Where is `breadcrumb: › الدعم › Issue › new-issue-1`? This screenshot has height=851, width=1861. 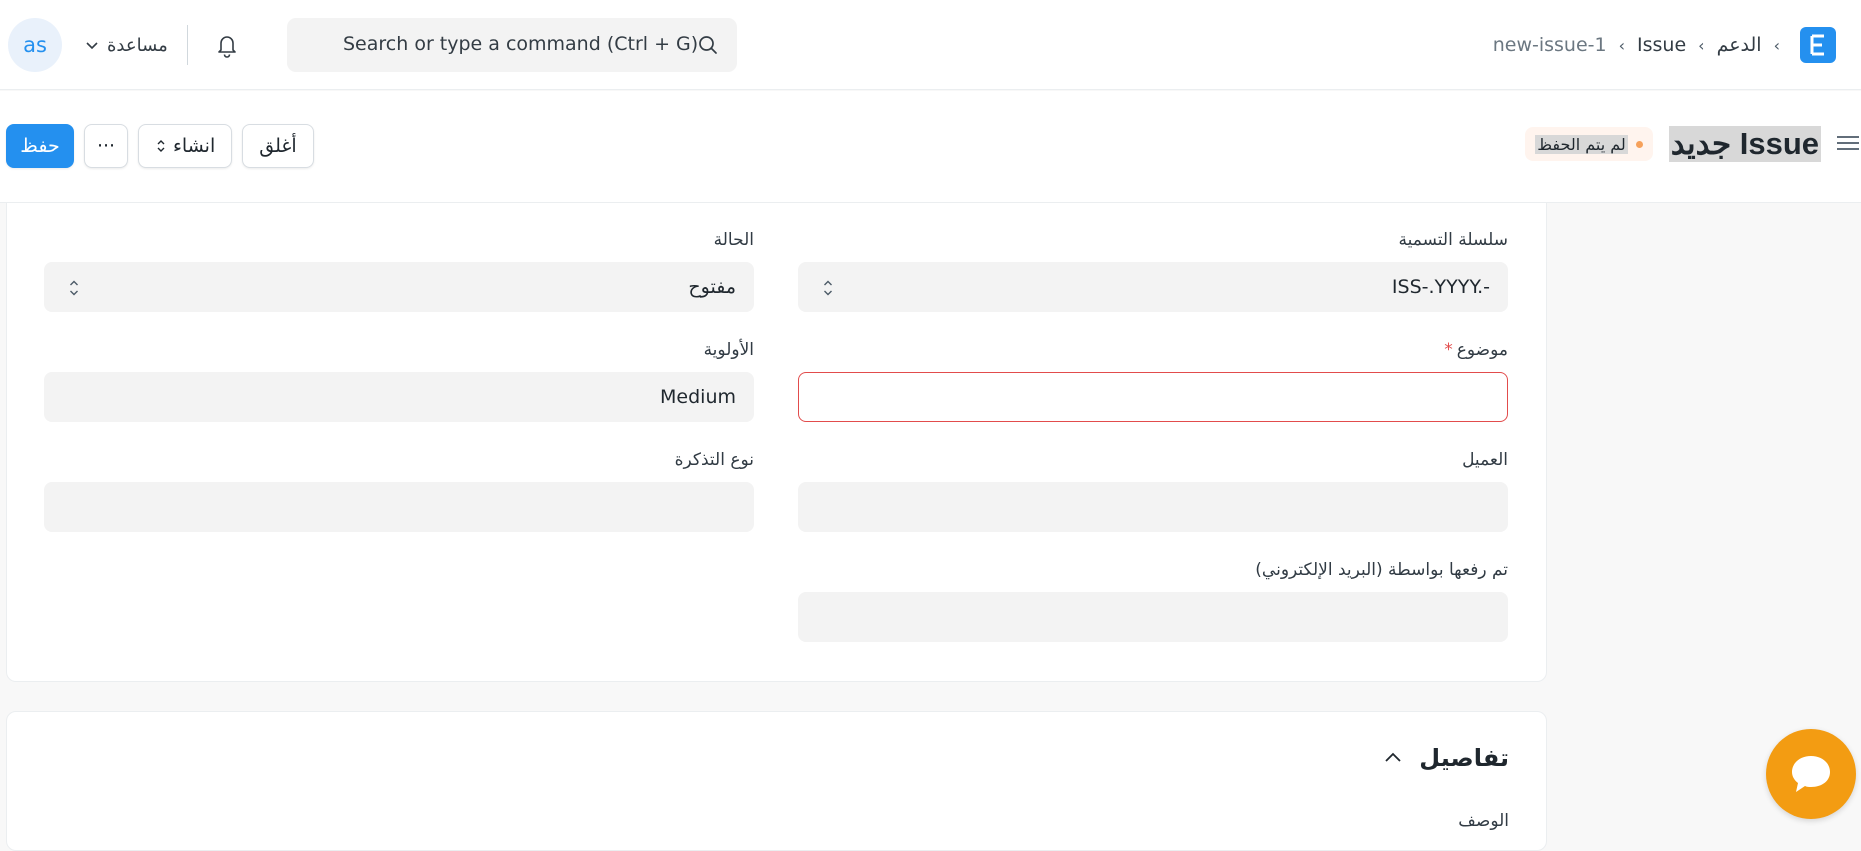 breadcrumb: › الدعم › Issue › new-issue-1 is located at coordinates (1677, 45).